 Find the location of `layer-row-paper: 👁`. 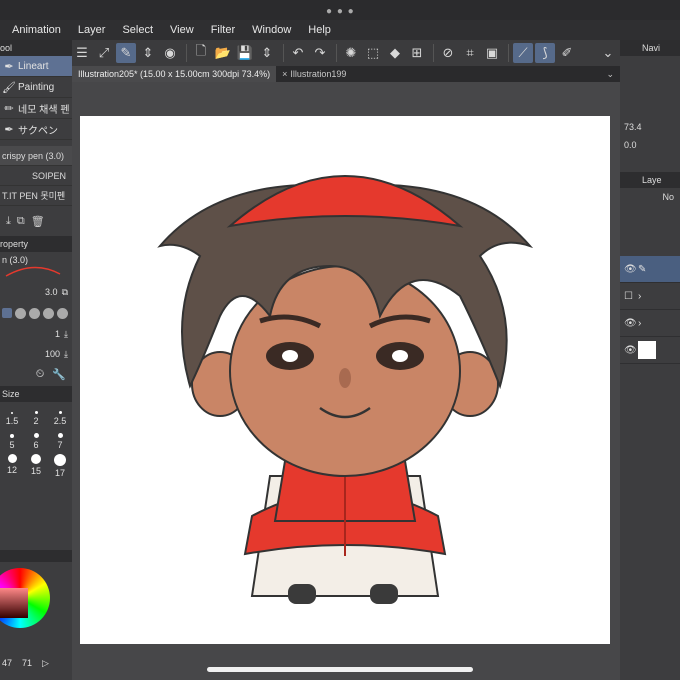

layer-row-paper: 👁 is located at coordinates (650, 350).